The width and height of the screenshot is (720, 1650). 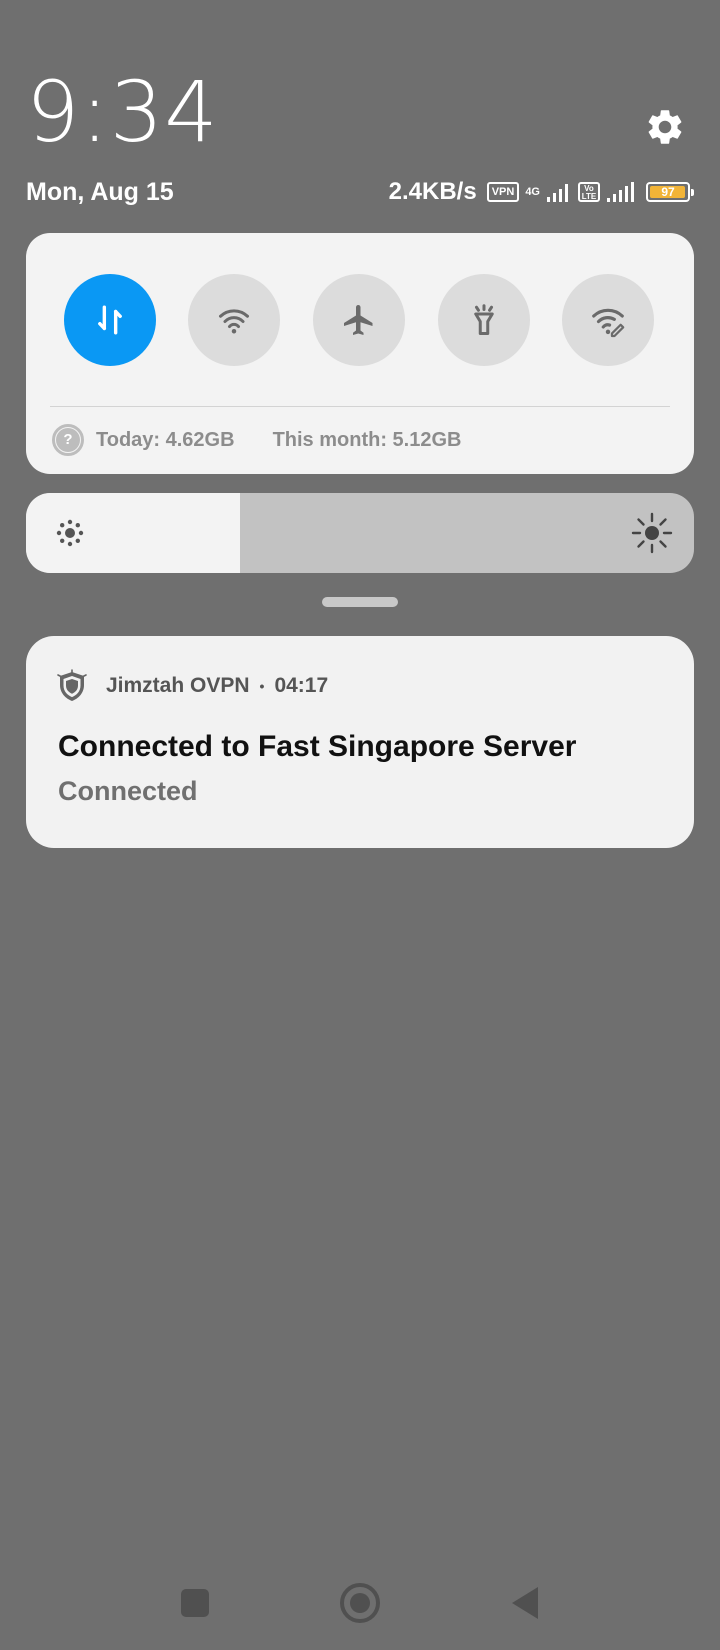 I want to click on notification-body: Connected, so click(x=128, y=791).